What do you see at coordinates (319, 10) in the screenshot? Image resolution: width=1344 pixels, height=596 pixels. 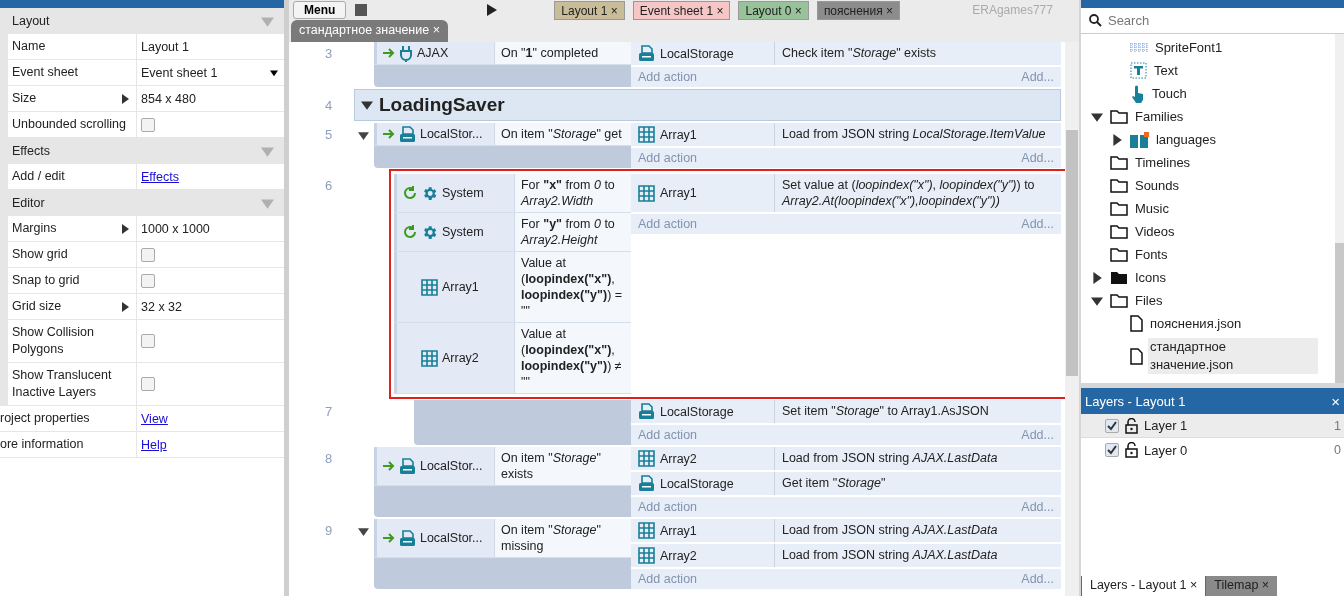 I see `menu-button: Menu` at bounding box center [319, 10].